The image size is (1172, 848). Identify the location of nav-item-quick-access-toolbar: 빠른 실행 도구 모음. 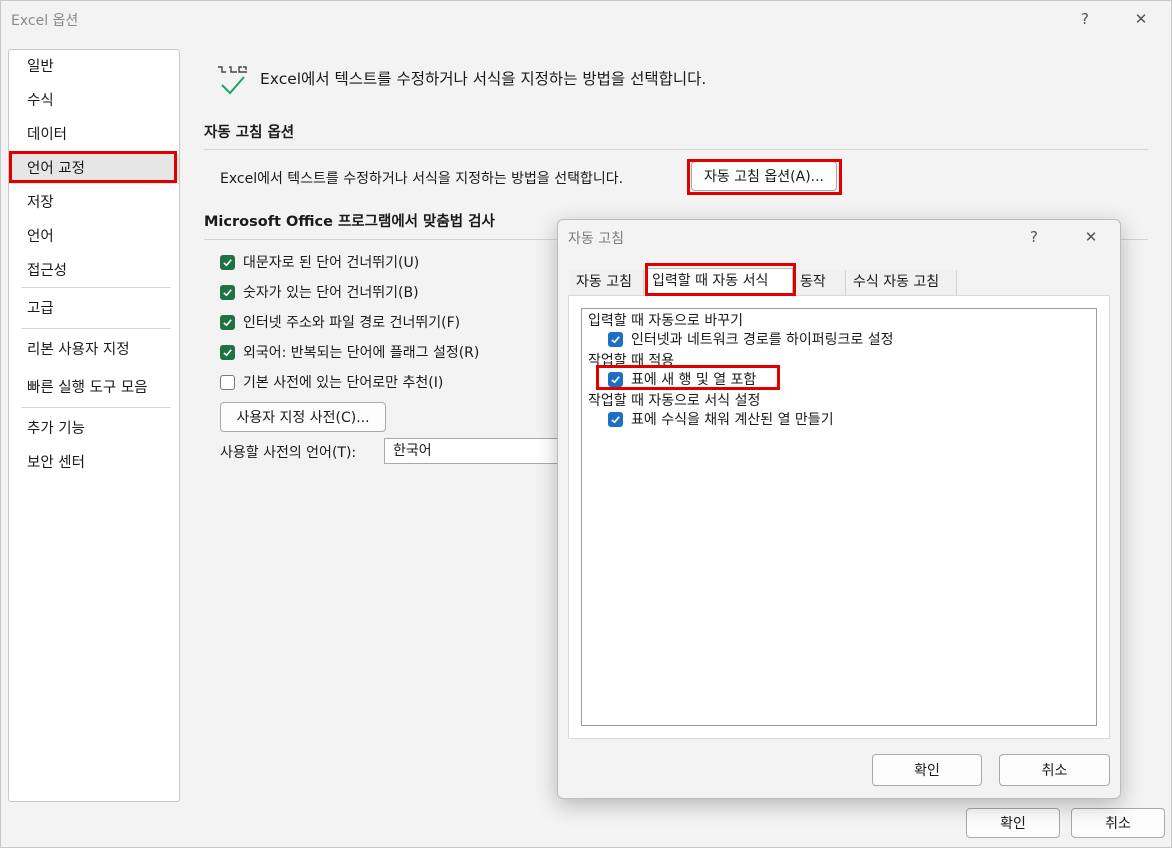
(94, 388).